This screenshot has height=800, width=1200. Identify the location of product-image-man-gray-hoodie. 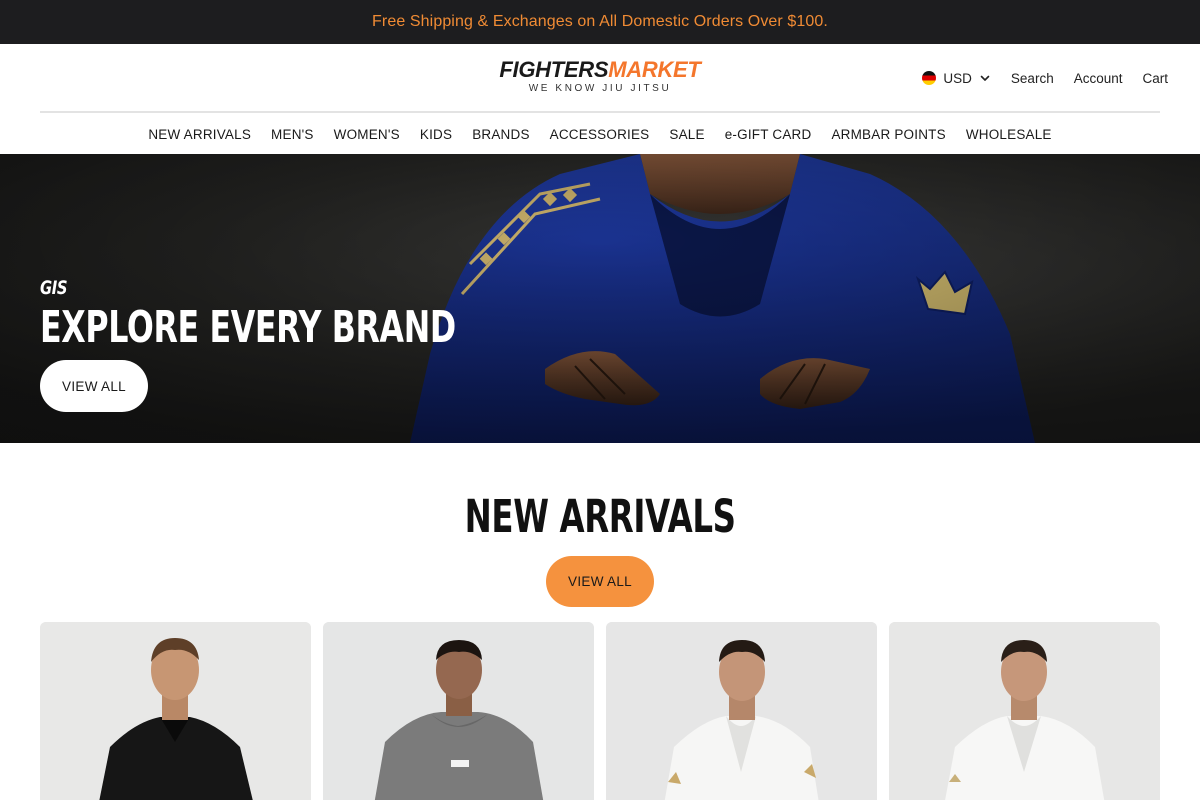
(458, 711).